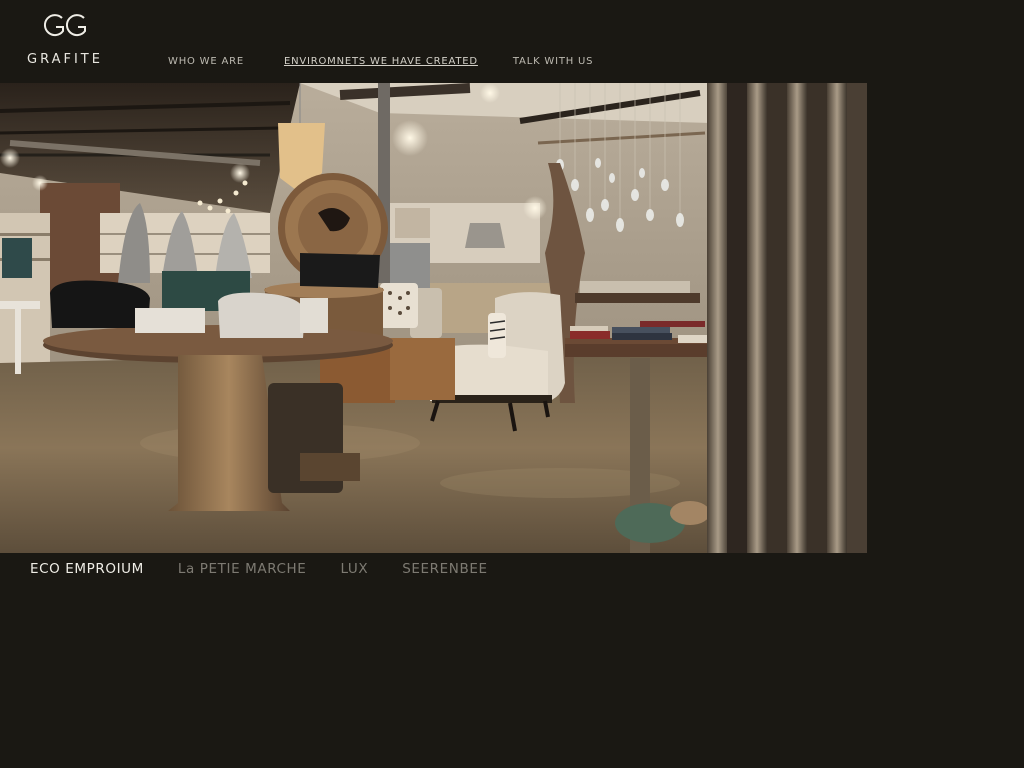  Describe the element at coordinates (65, 42) in the screenshot. I see `logo: GRAFITE` at that location.